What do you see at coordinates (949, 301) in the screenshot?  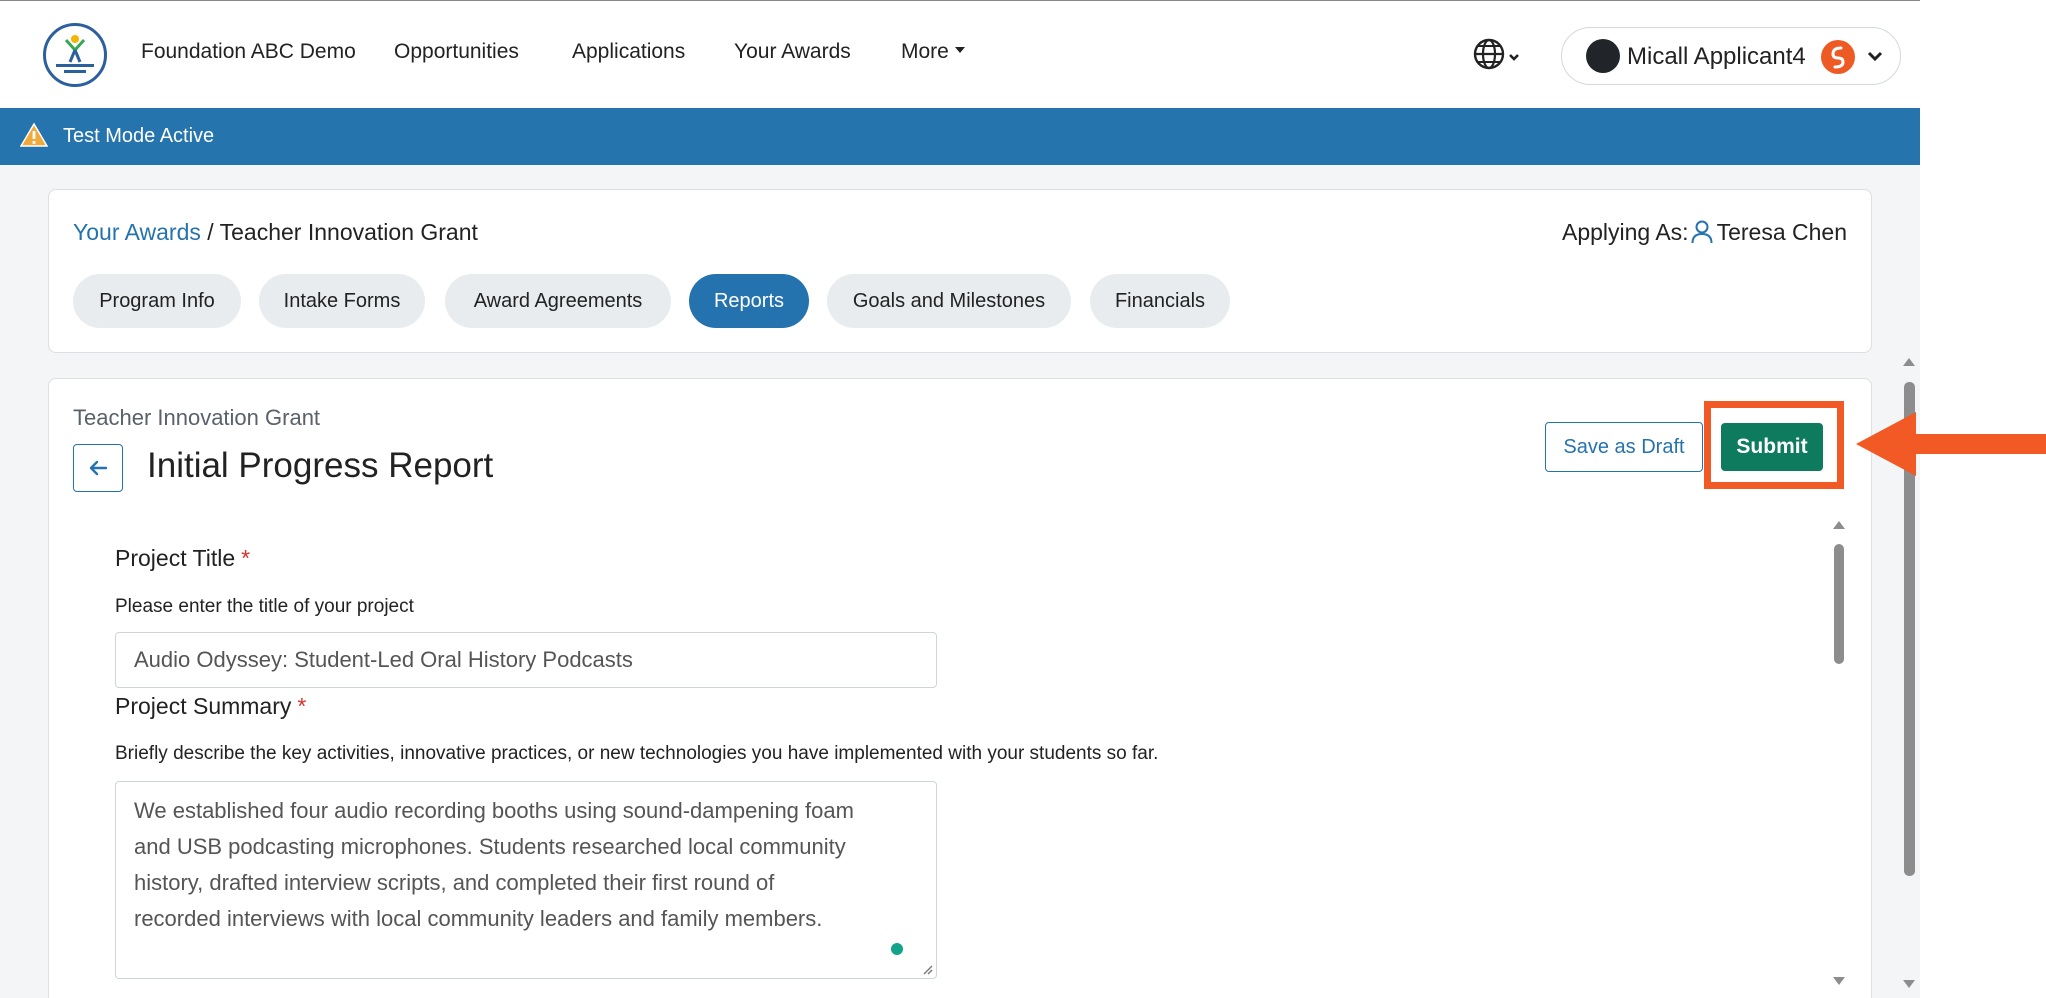 I see `tab-goals-and-milestones: Goals and Milestones` at bounding box center [949, 301].